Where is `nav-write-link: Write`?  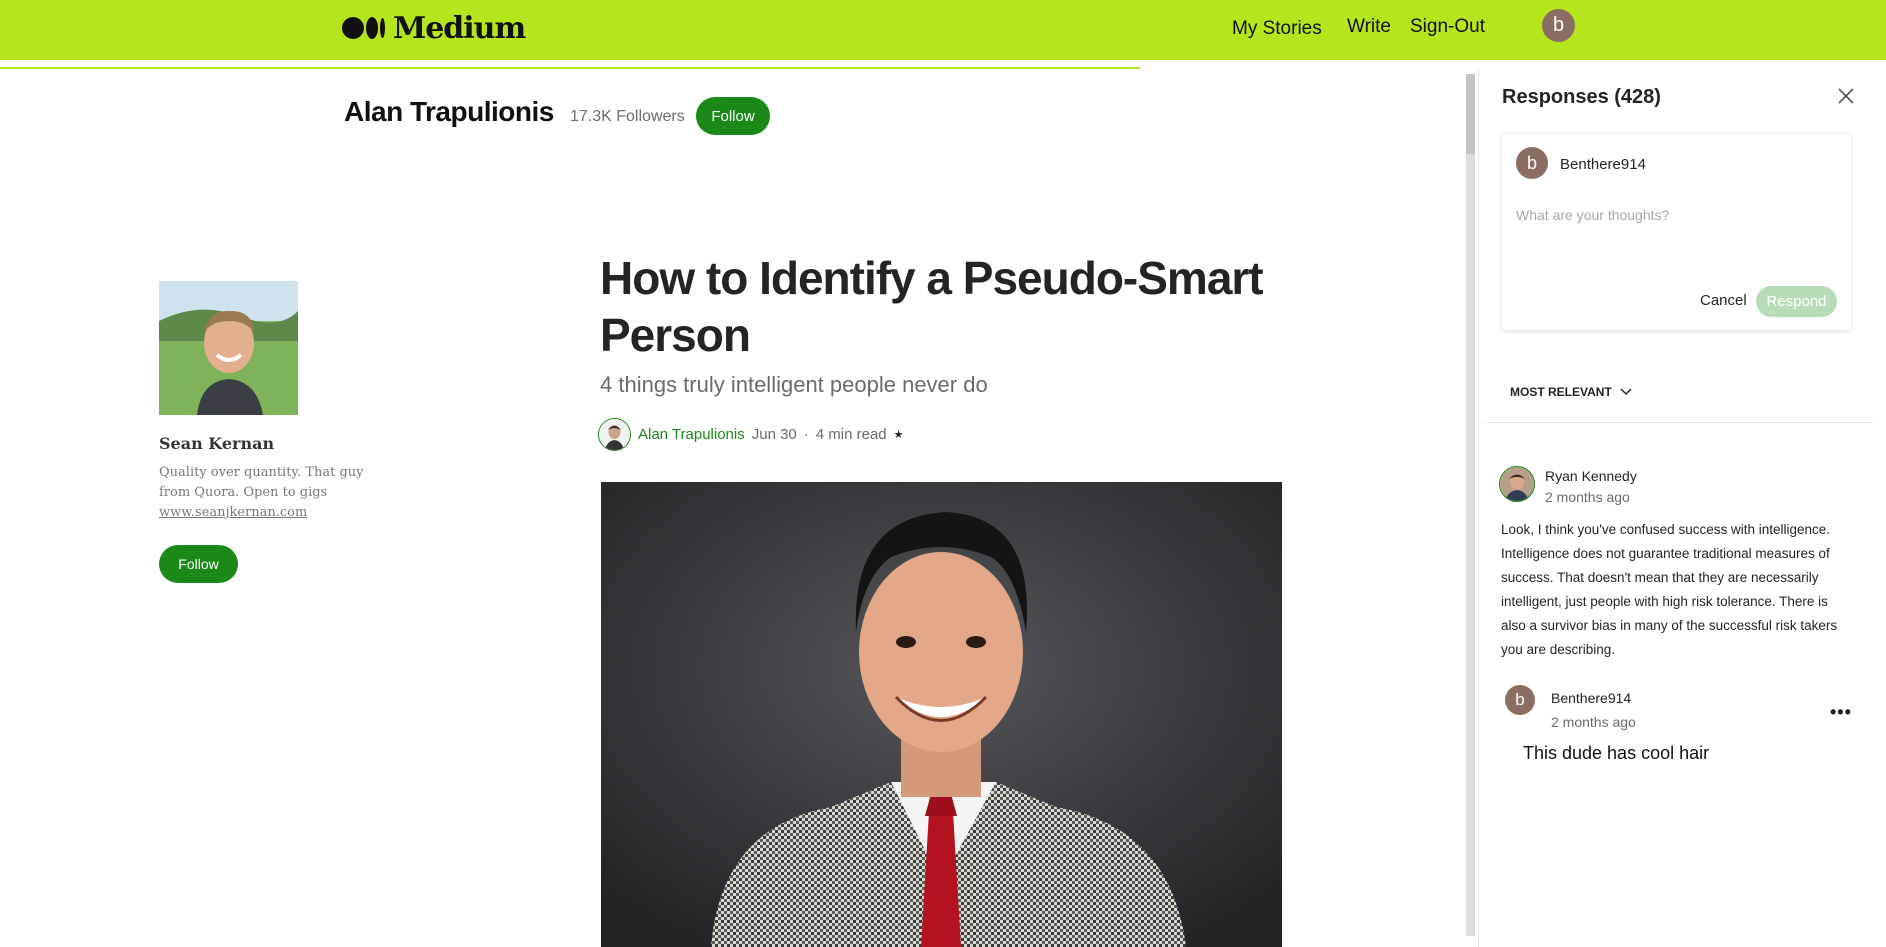
nav-write-link: Write is located at coordinates (1369, 27).